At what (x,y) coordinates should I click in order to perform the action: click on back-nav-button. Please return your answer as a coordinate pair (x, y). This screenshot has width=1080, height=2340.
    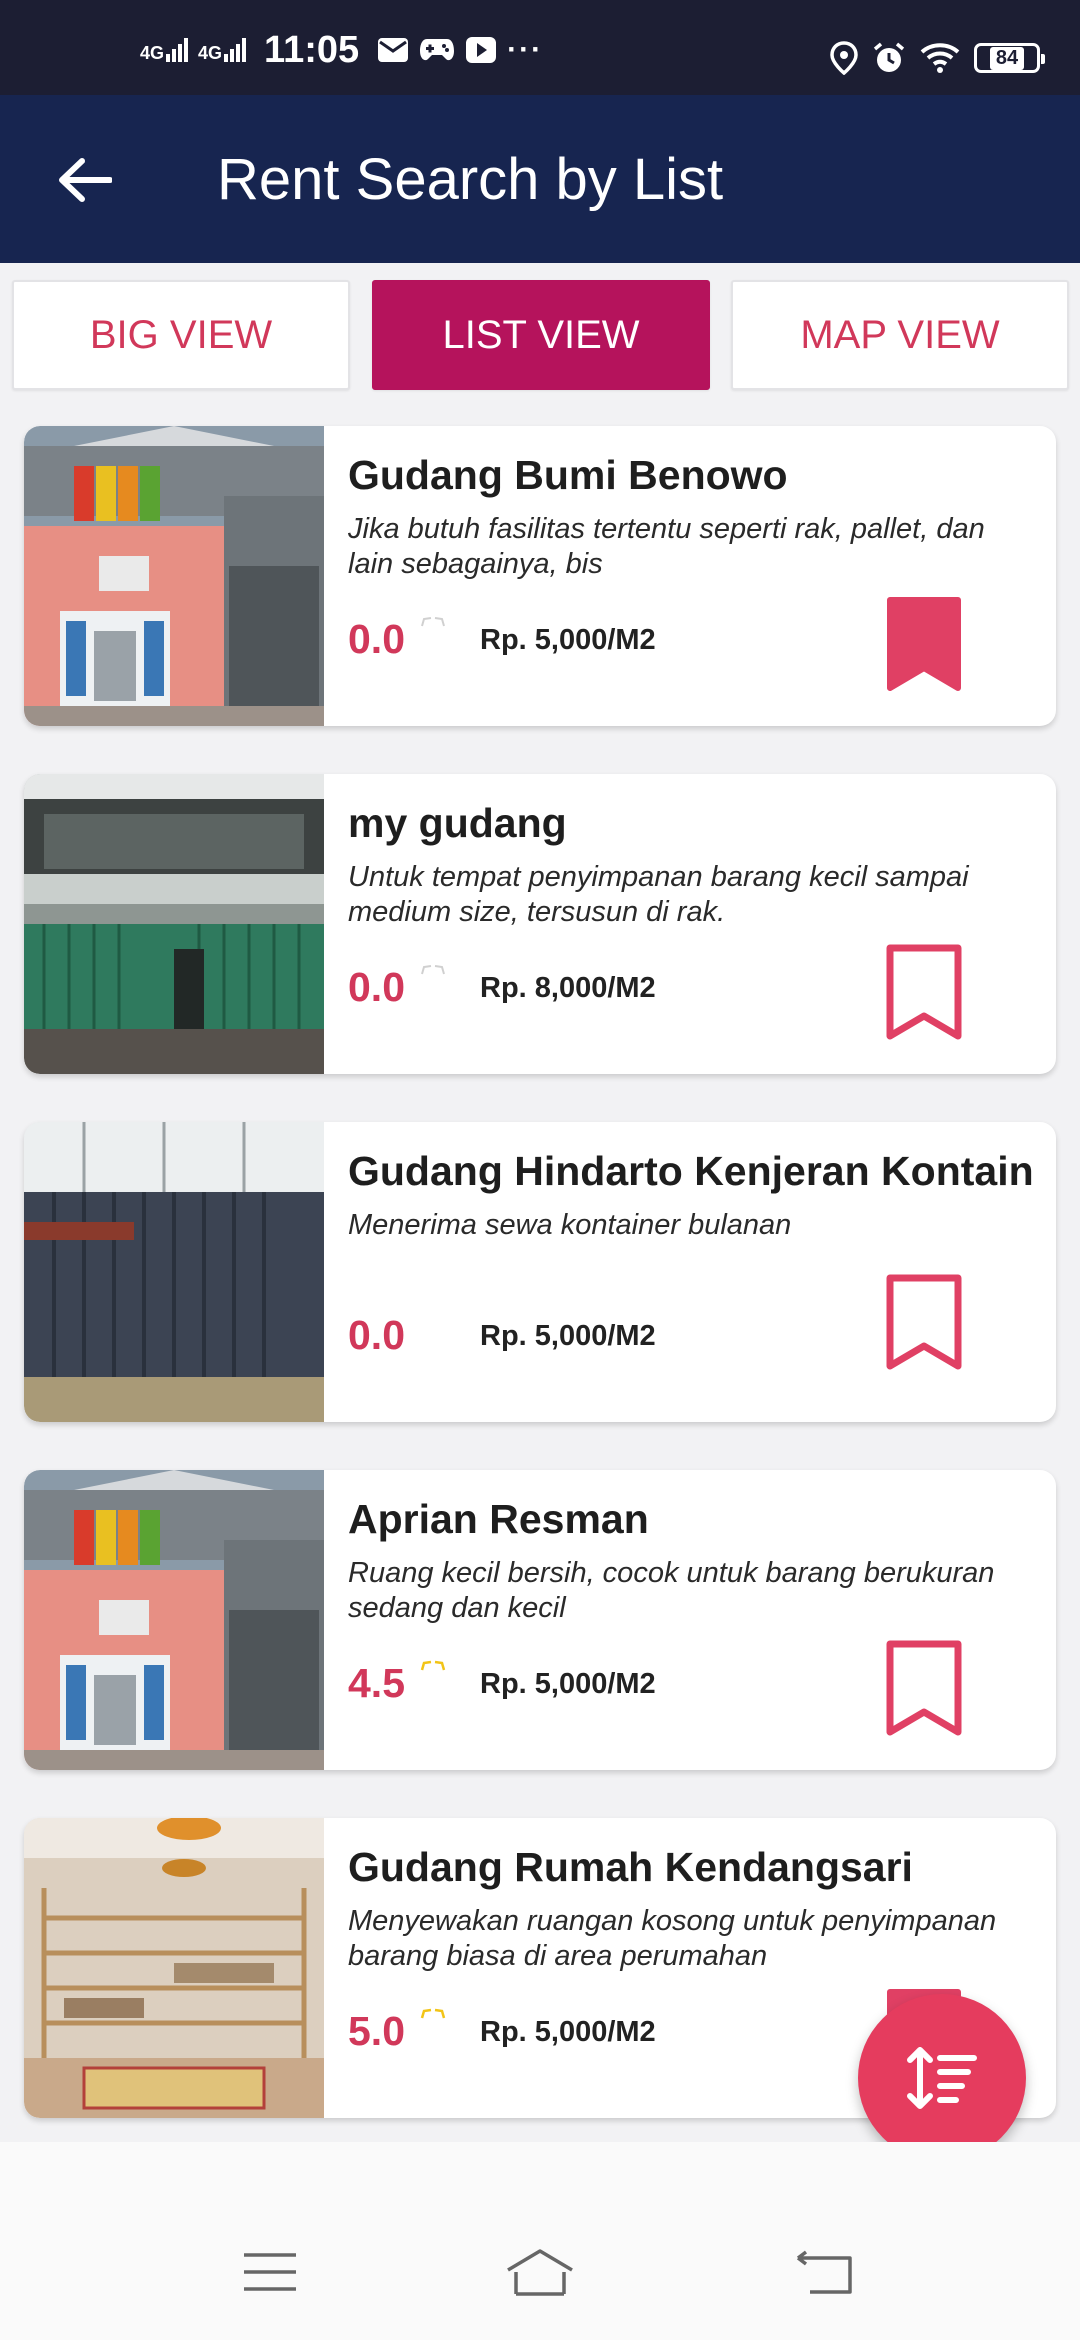
    Looking at the image, I should click on (824, 2272).